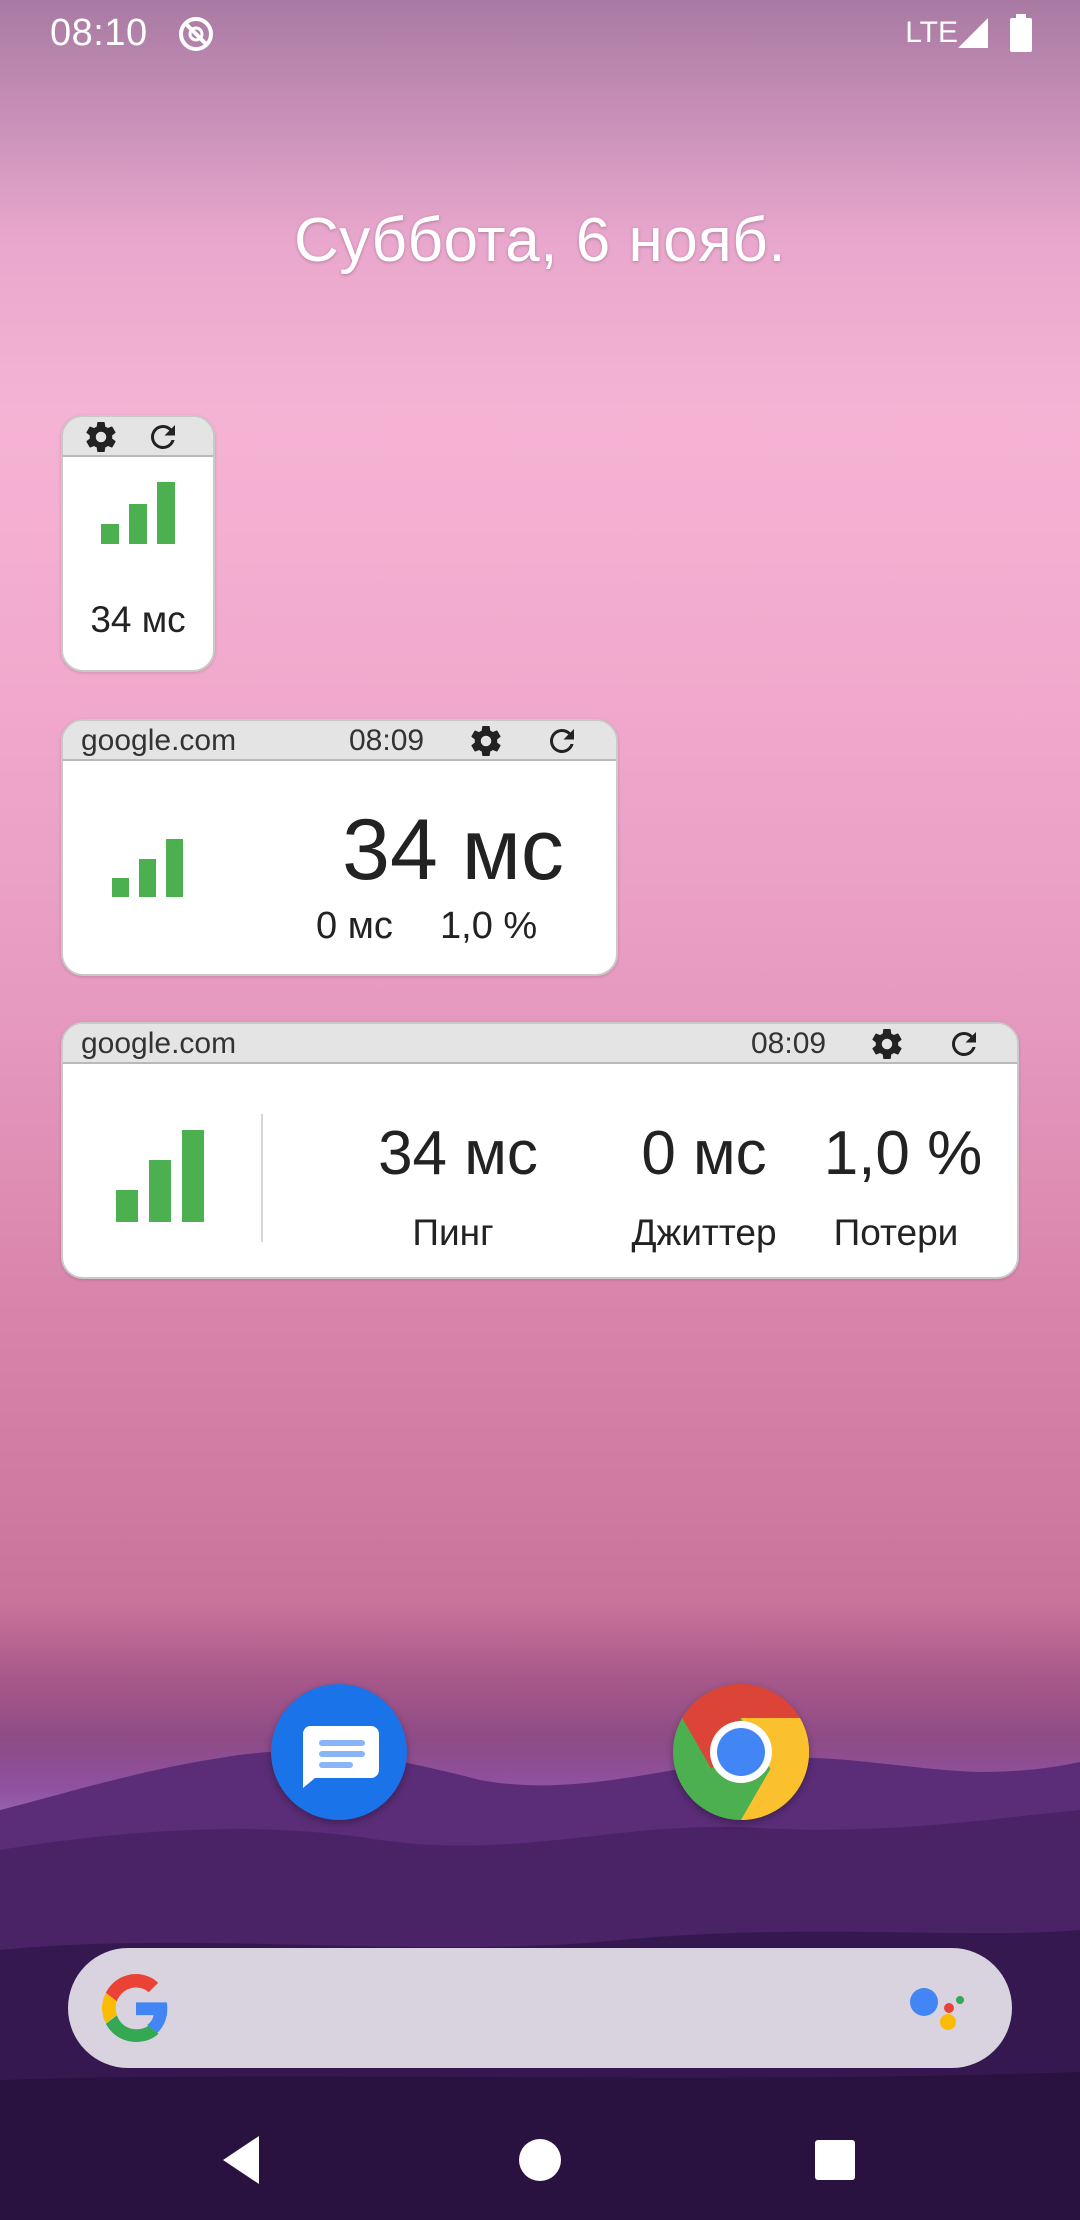 The height and width of the screenshot is (2220, 1080). Describe the element at coordinates (973, 33) in the screenshot. I see `cell-signal-icon` at that location.